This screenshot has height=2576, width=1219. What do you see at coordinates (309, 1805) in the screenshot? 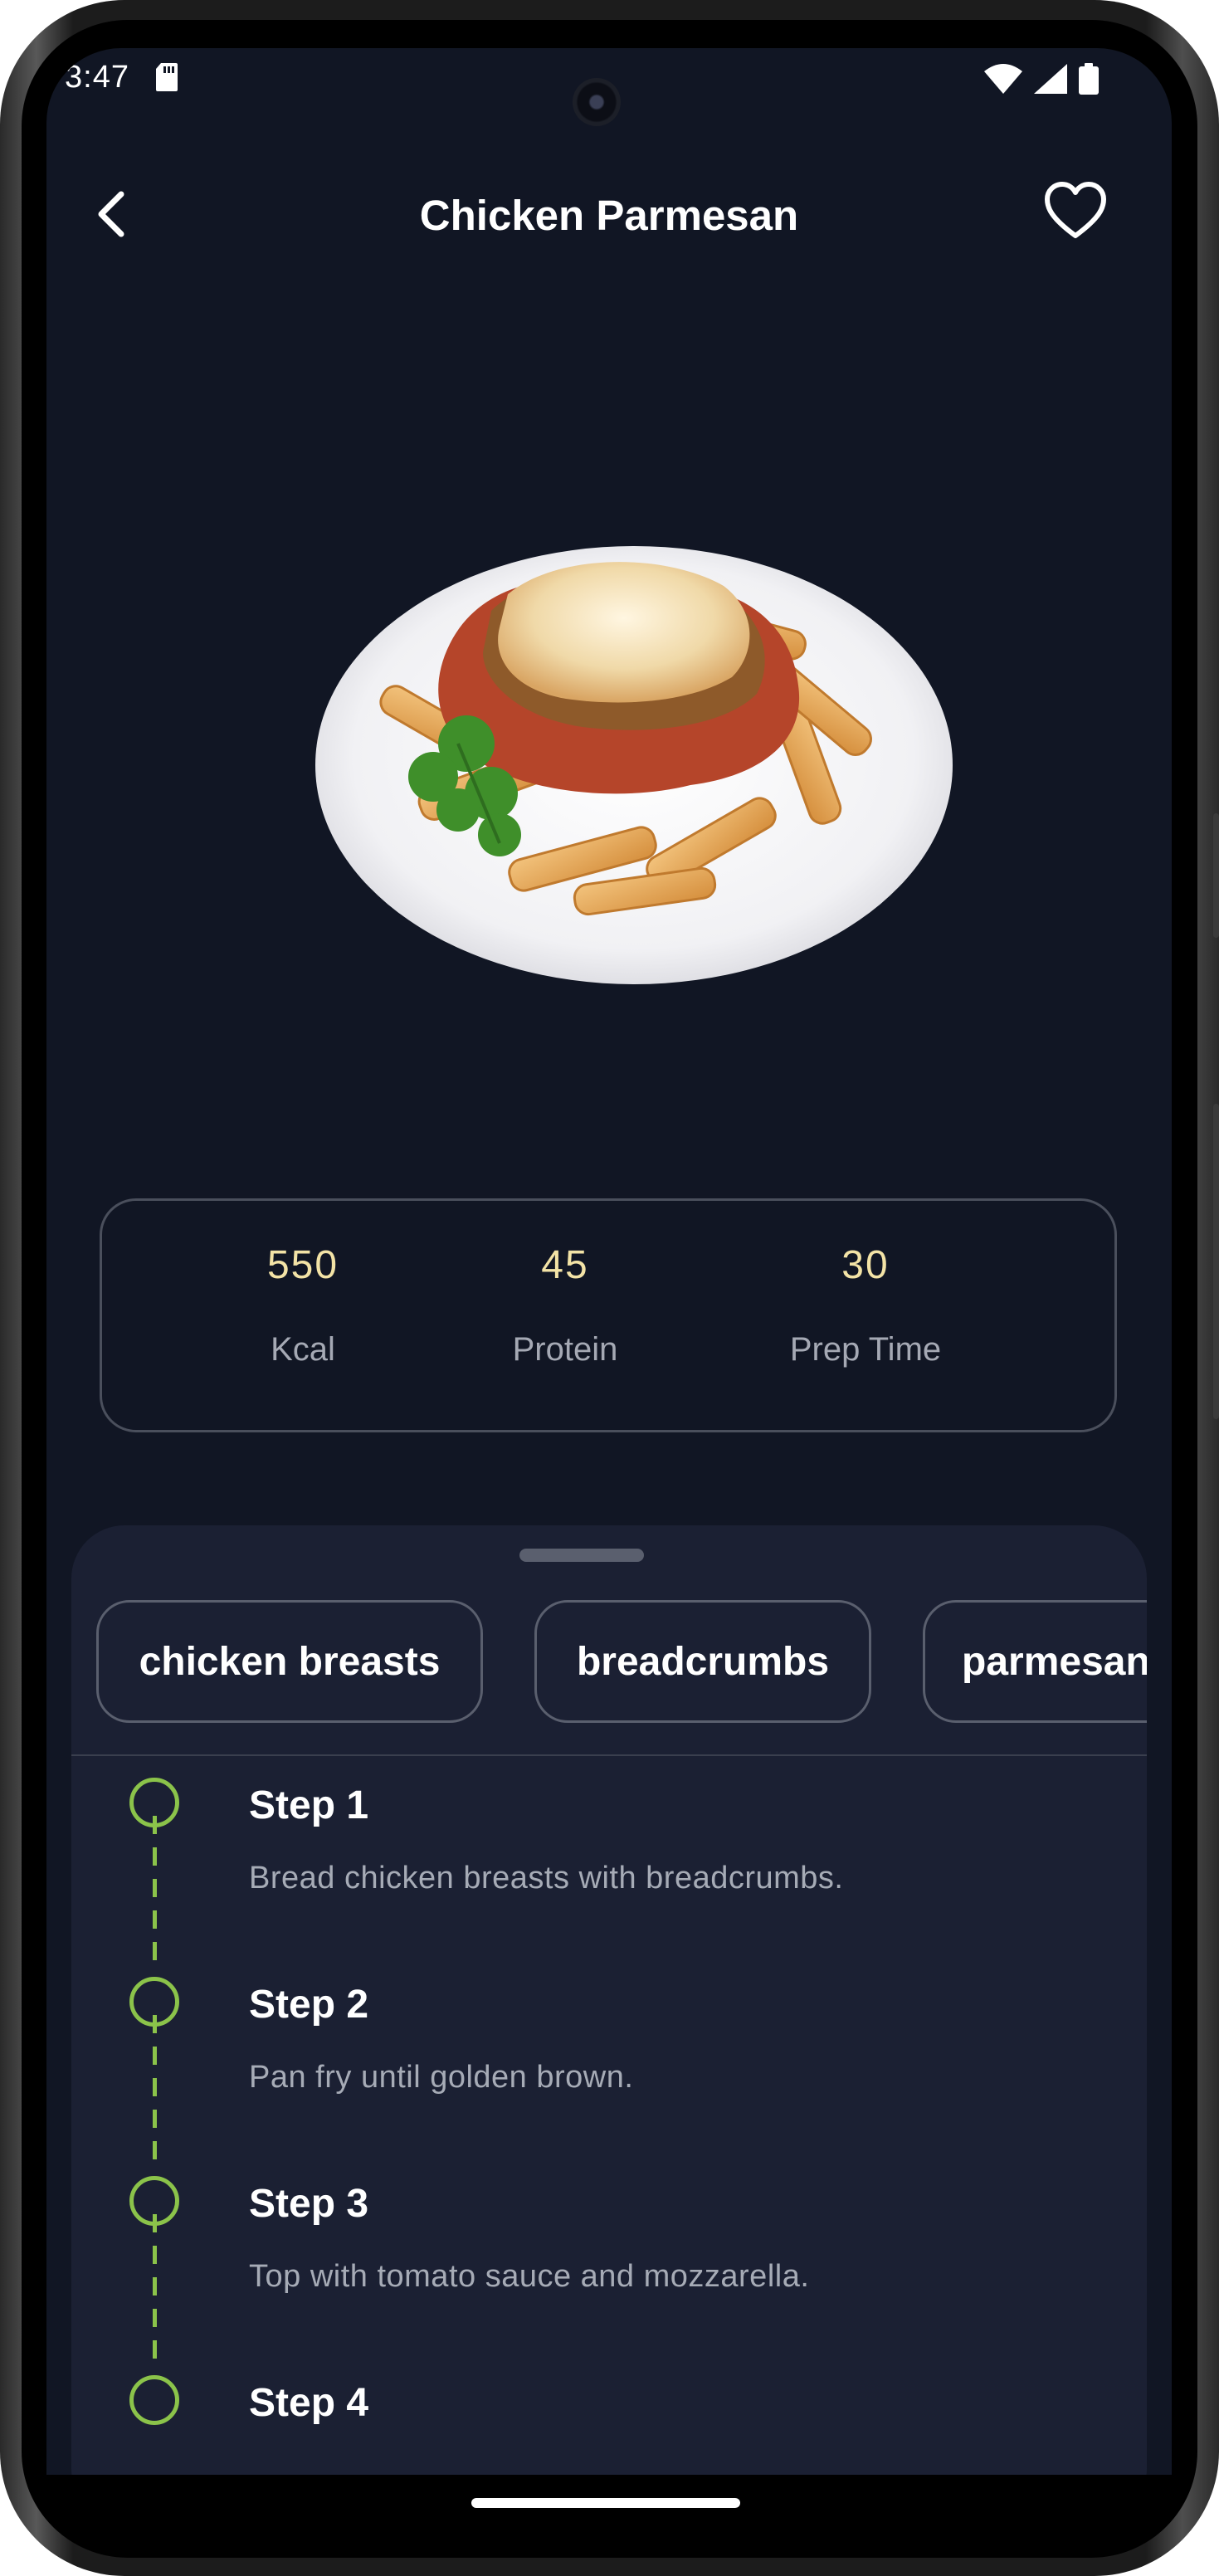
I see `step-title: Step 1` at bounding box center [309, 1805].